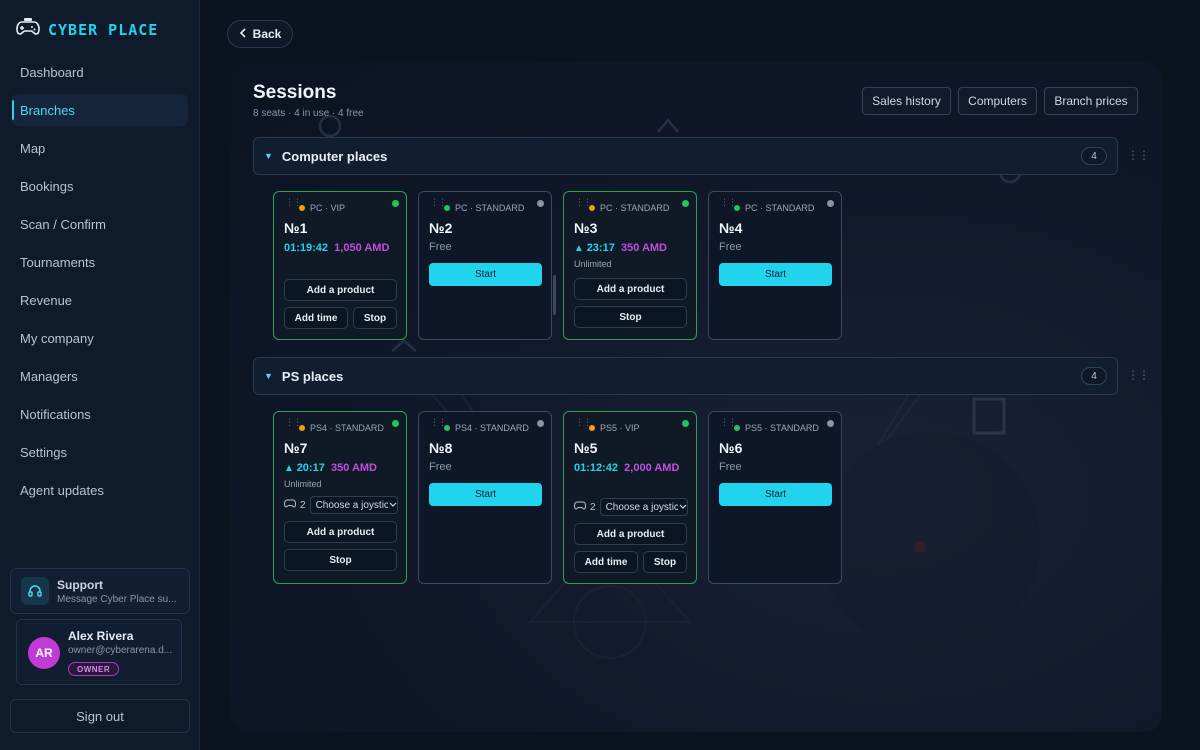 This screenshot has width=1200, height=750. What do you see at coordinates (596, 468) in the screenshot?
I see `session-timer: 01:12:42` at bounding box center [596, 468].